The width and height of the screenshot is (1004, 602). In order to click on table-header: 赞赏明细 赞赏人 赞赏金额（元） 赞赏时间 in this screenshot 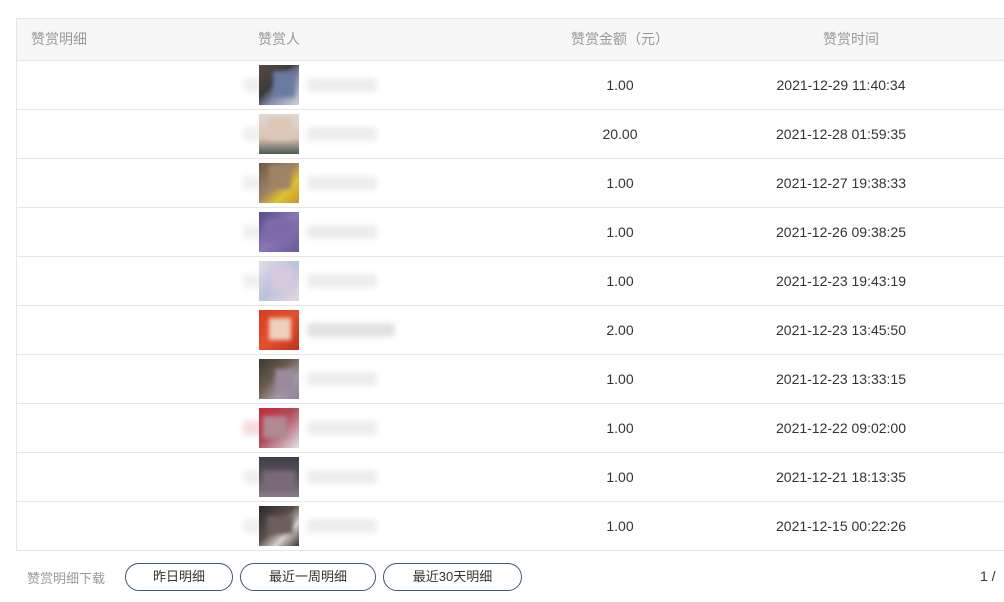, I will do `click(510, 39)`.